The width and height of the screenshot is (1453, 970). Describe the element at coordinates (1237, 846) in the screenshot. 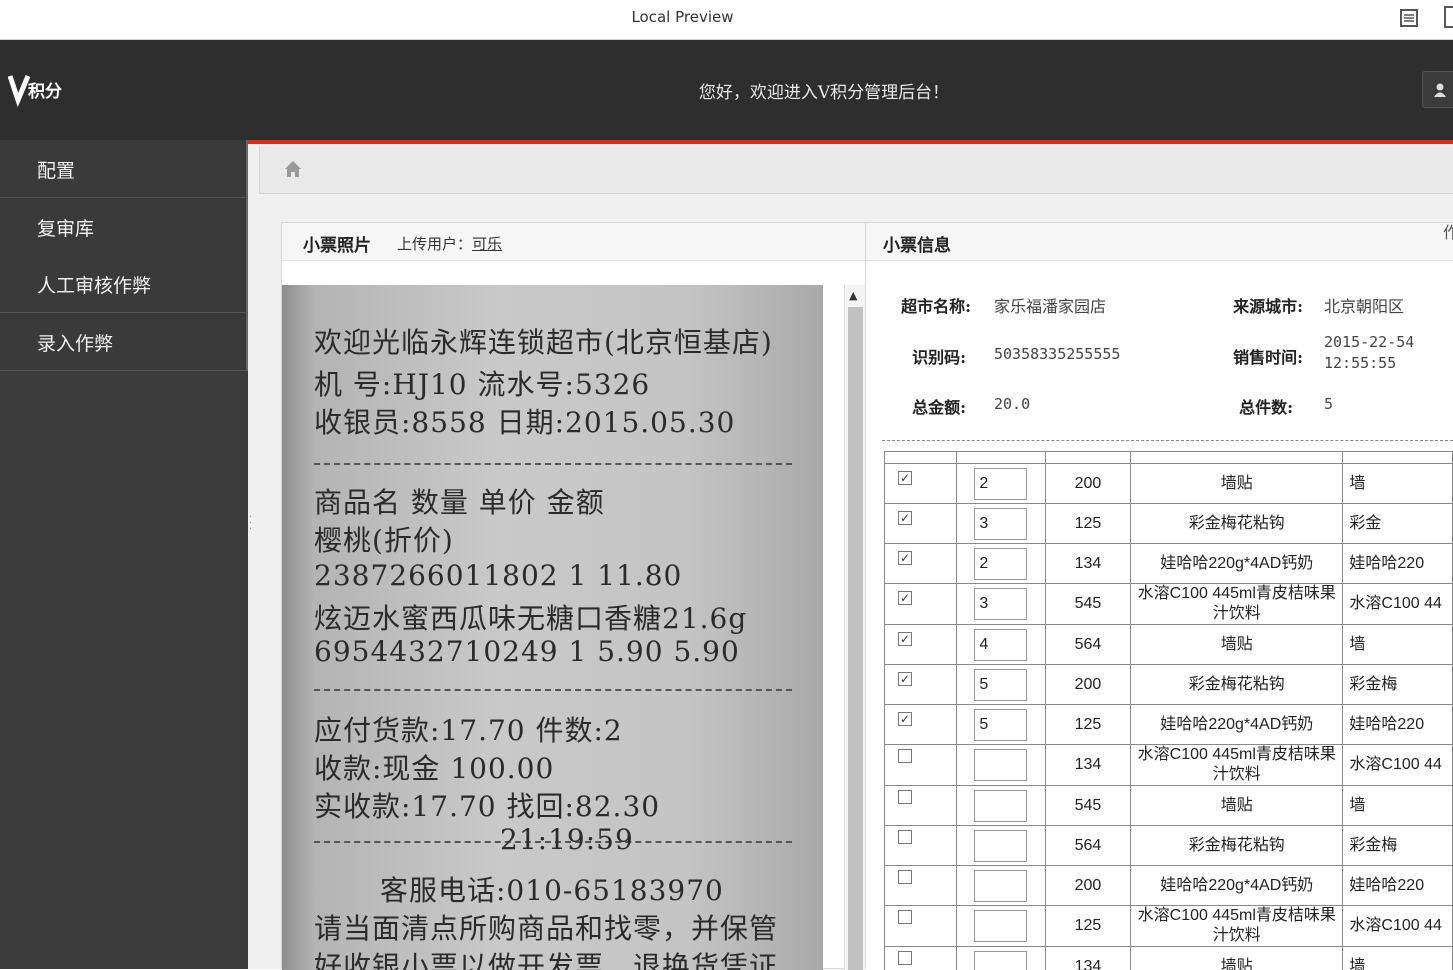

I see `product-name-cell: 彩金梅花粘钩` at that location.